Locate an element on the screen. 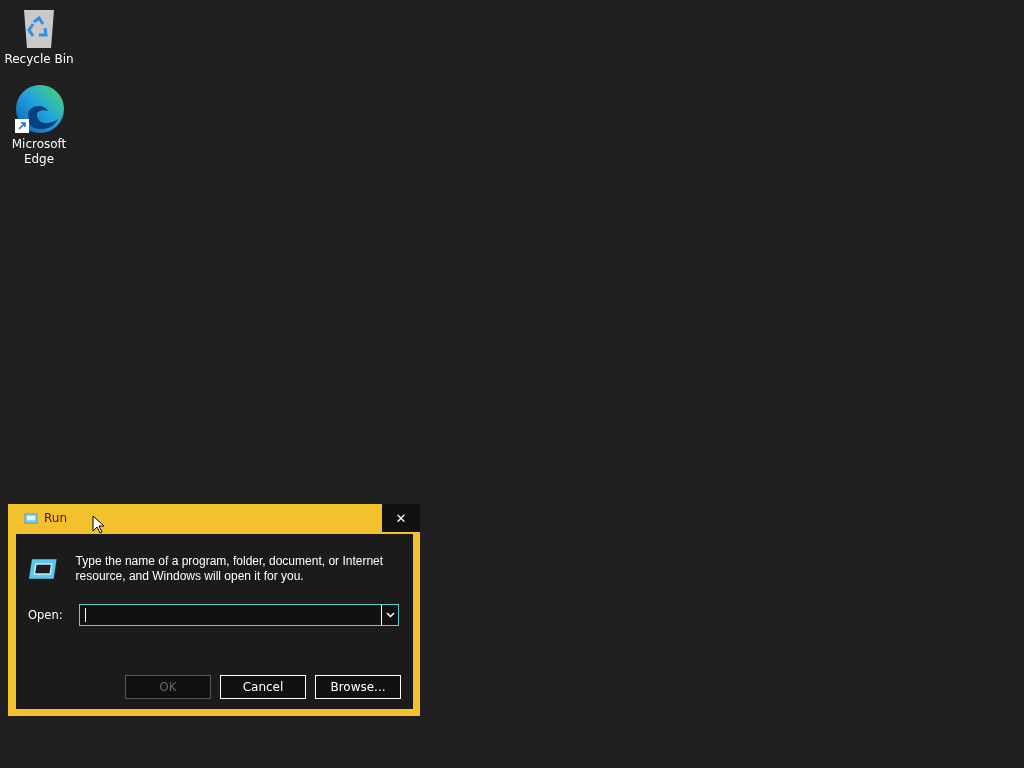 The width and height of the screenshot is (1024, 768). dialog-button: Cancel is located at coordinates (263, 687).